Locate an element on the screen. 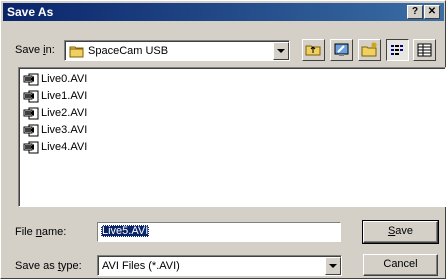 The height and width of the screenshot is (280, 448). file-name-value: Live5.AVI is located at coordinates (125, 231).